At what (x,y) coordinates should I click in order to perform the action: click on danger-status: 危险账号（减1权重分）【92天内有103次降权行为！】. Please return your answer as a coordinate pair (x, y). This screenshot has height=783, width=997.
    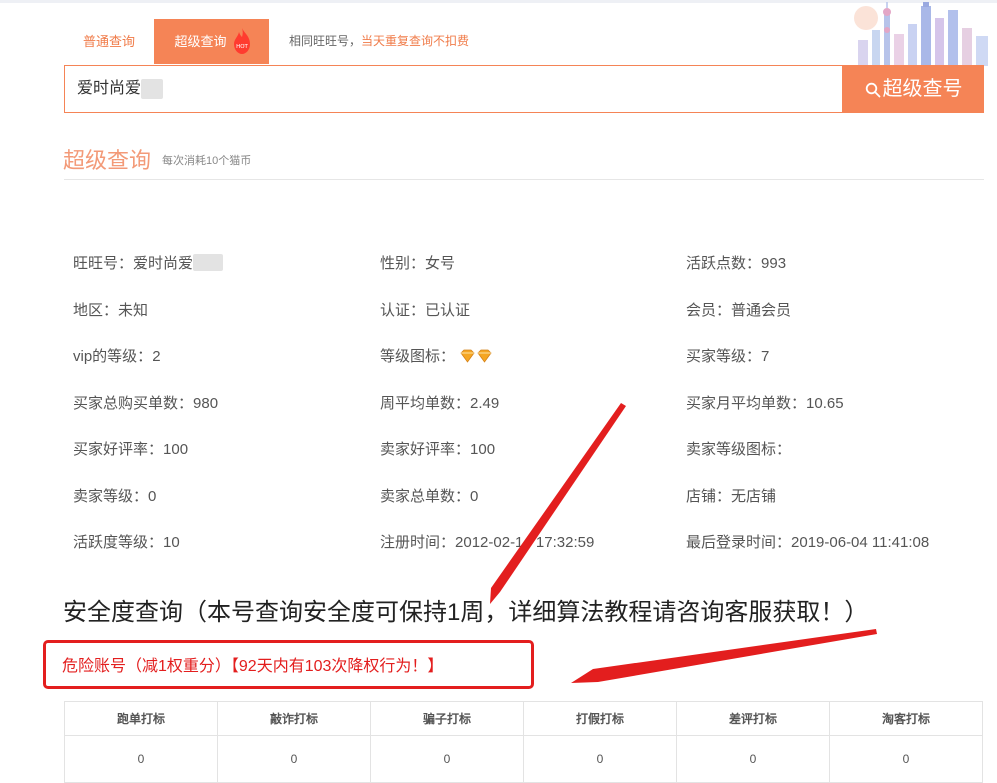
    Looking at the image, I should click on (253, 666).